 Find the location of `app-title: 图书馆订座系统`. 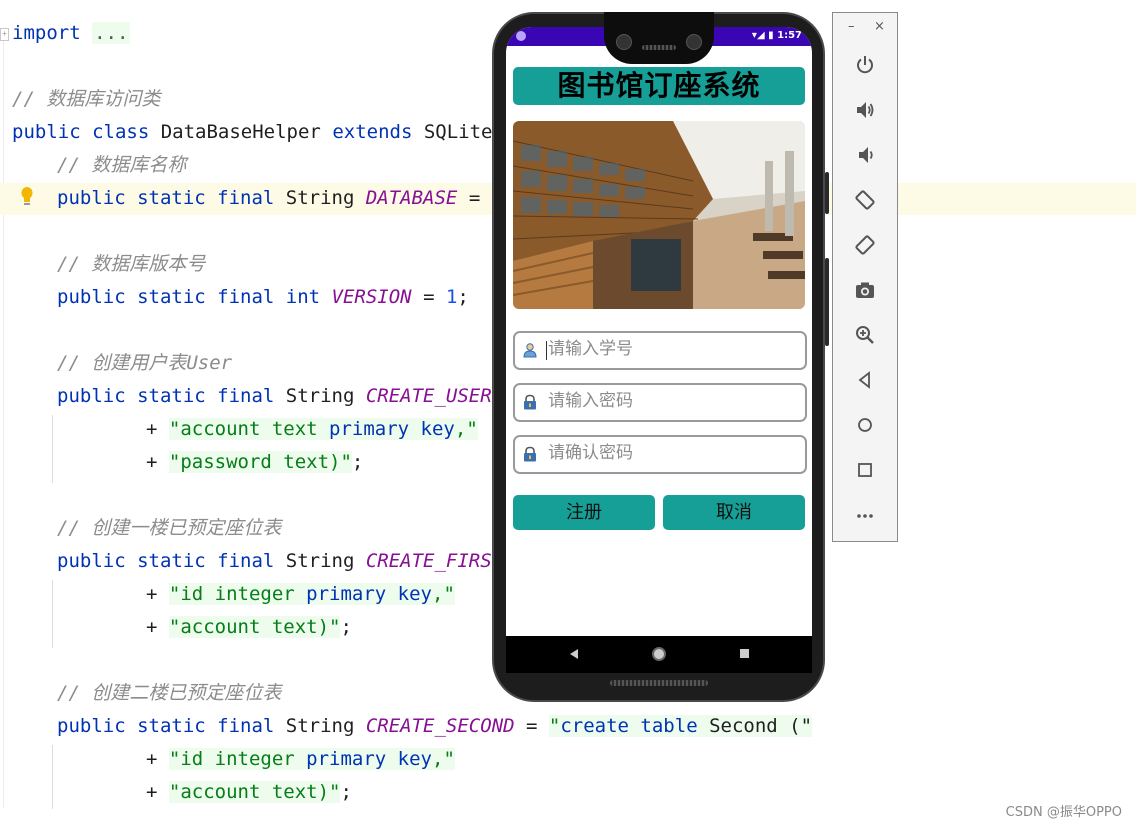

app-title: 图书馆订座系统 is located at coordinates (659, 85).